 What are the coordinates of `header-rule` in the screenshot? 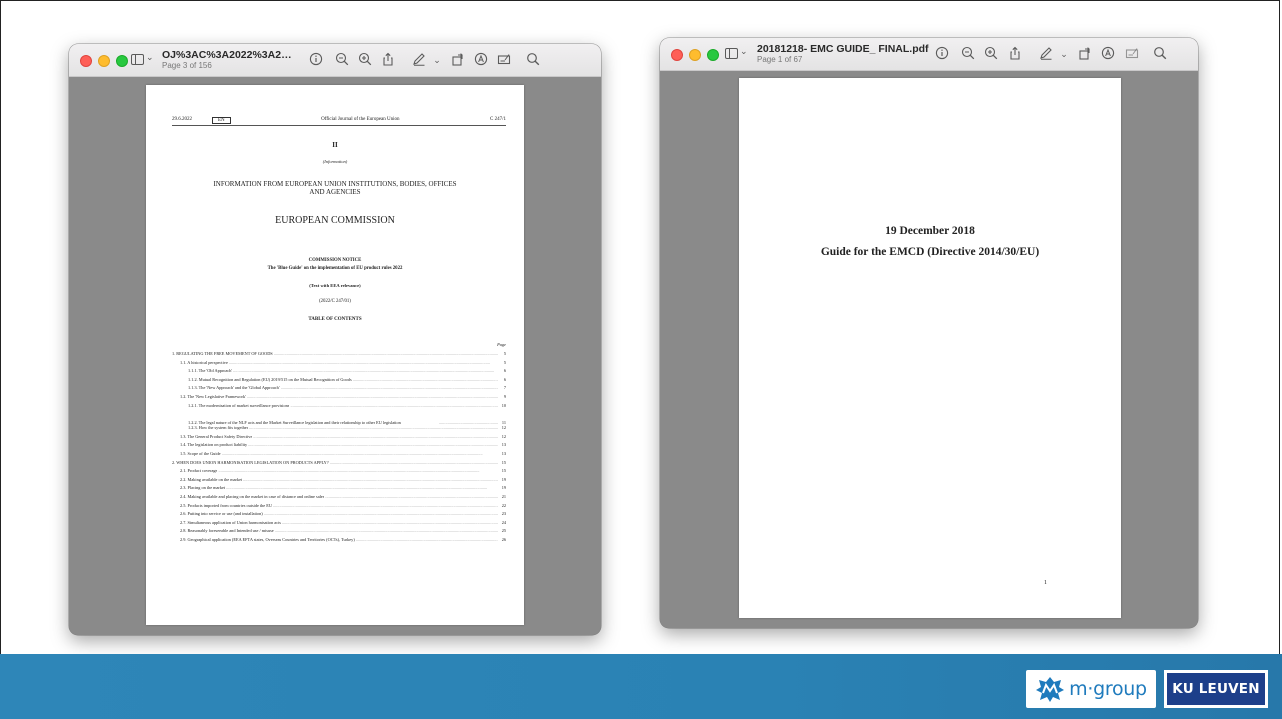 It's located at (339, 125).